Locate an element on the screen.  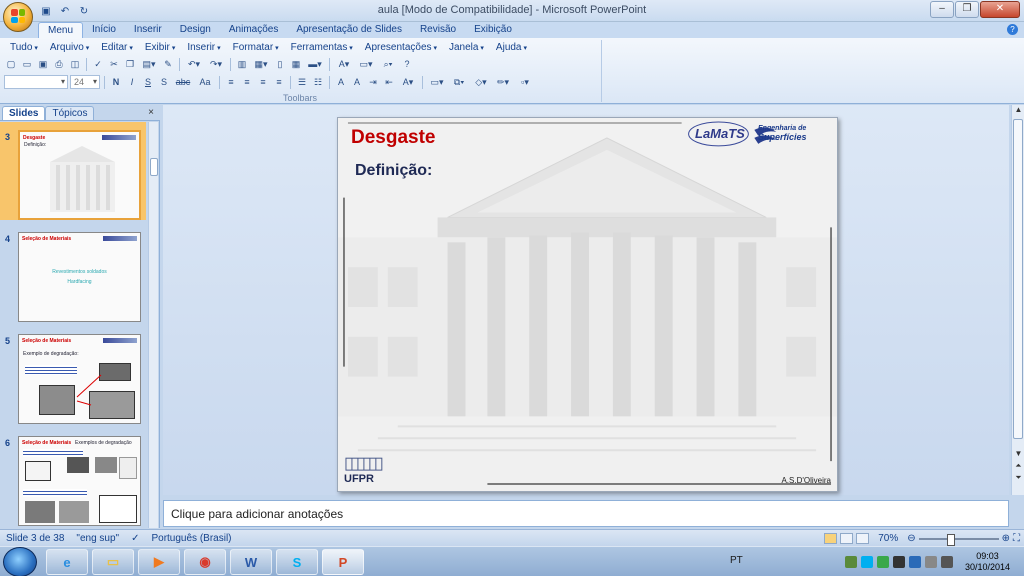
table-icon: ▦▾ is located at coordinates (261, 64).